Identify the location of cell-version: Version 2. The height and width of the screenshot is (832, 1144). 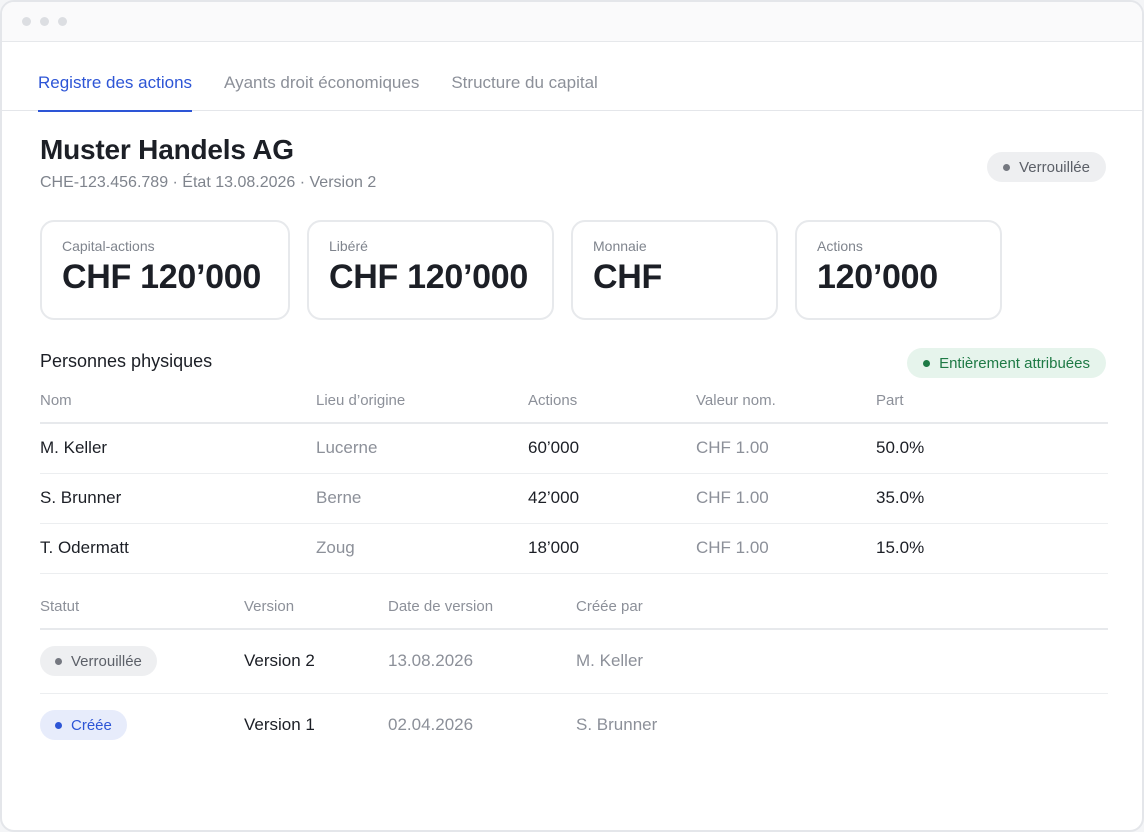
(316, 661).